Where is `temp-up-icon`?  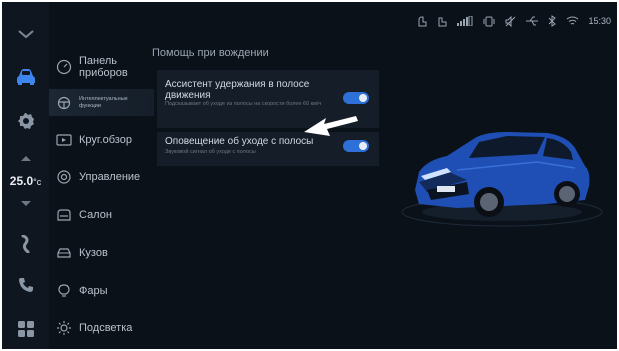 temp-up-icon is located at coordinates (25, 158).